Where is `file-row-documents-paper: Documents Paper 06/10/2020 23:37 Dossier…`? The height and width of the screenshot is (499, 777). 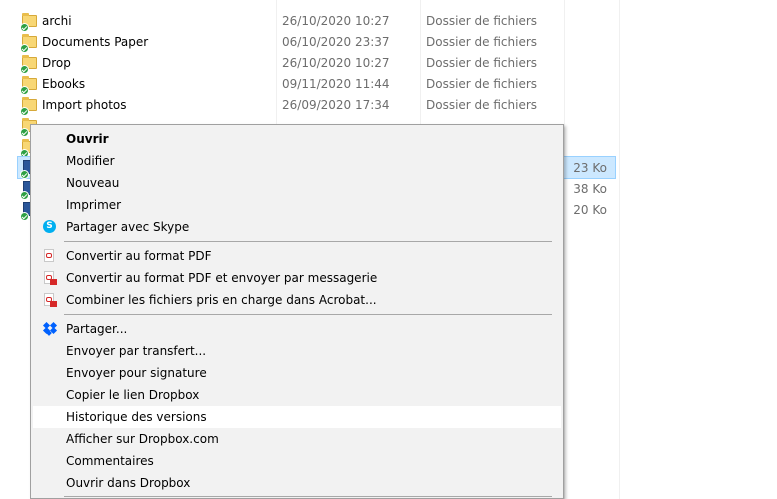 file-row-documents-paper: Documents Paper 06/10/2020 23:37 Dossier… is located at coordinates (310, 42).